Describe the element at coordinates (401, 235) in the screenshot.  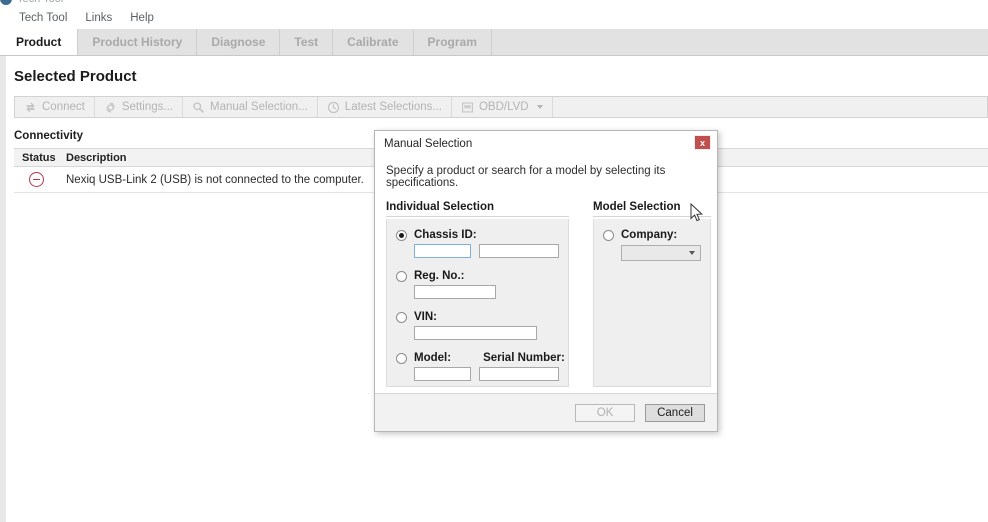
I see `radio-chassis-id` at that location.